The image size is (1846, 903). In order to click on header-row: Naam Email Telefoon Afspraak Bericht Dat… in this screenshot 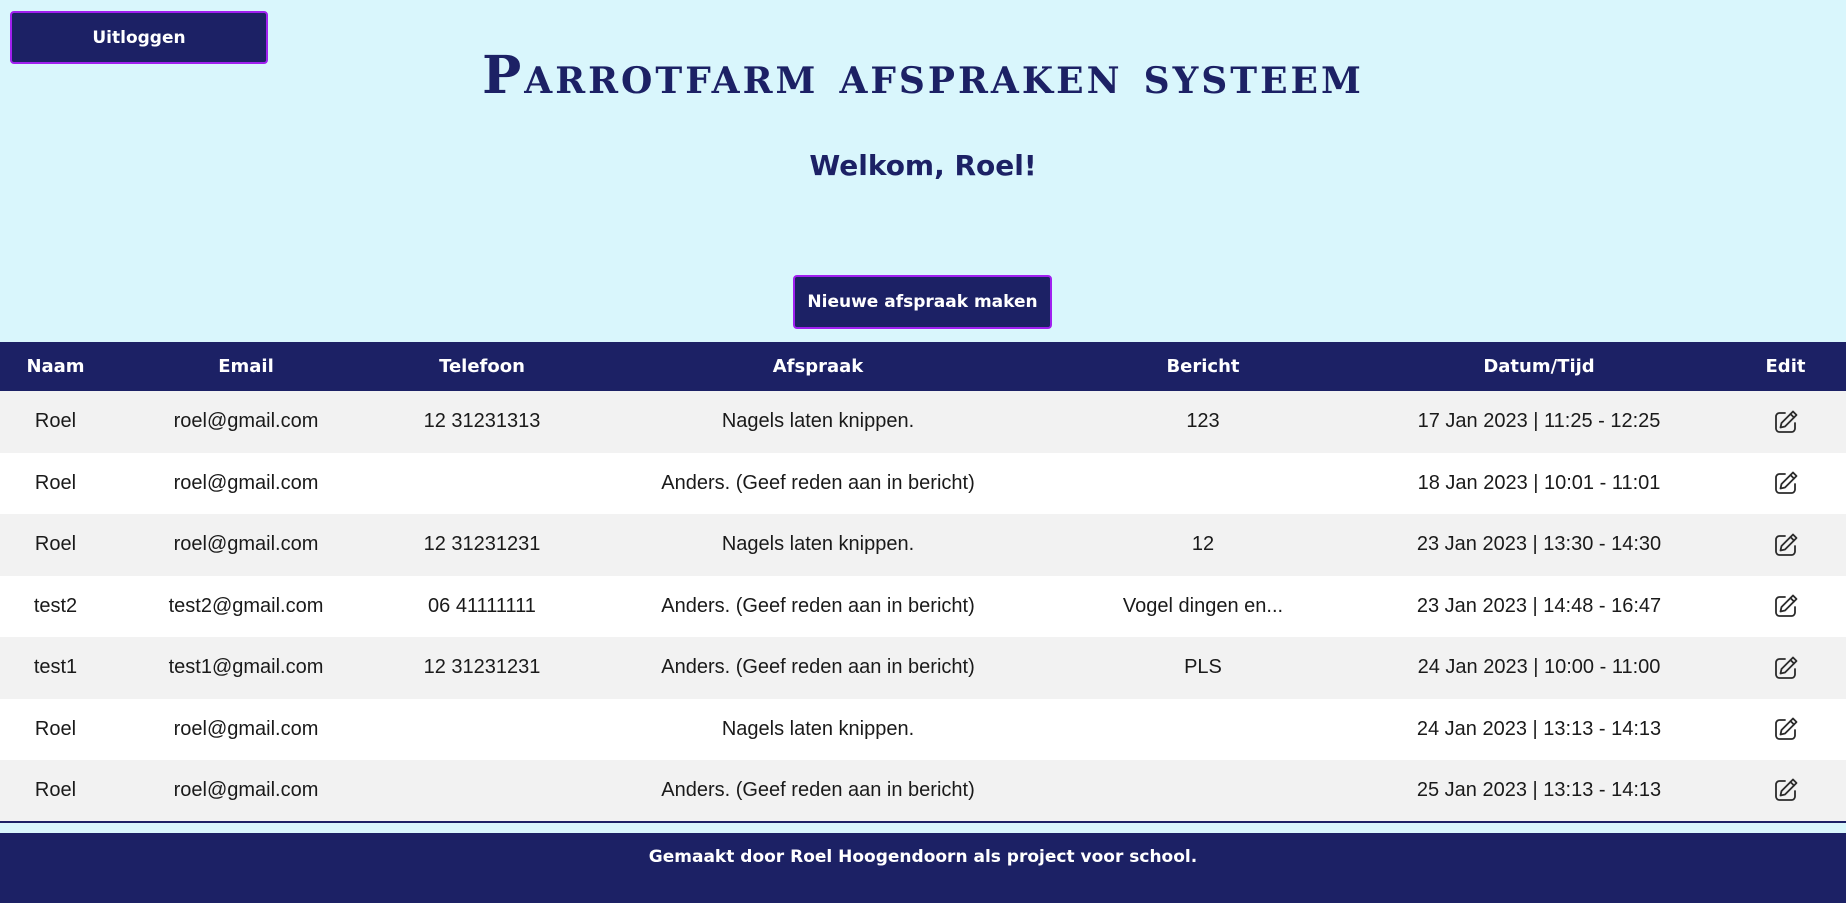, I will do `click(923, 366)`.